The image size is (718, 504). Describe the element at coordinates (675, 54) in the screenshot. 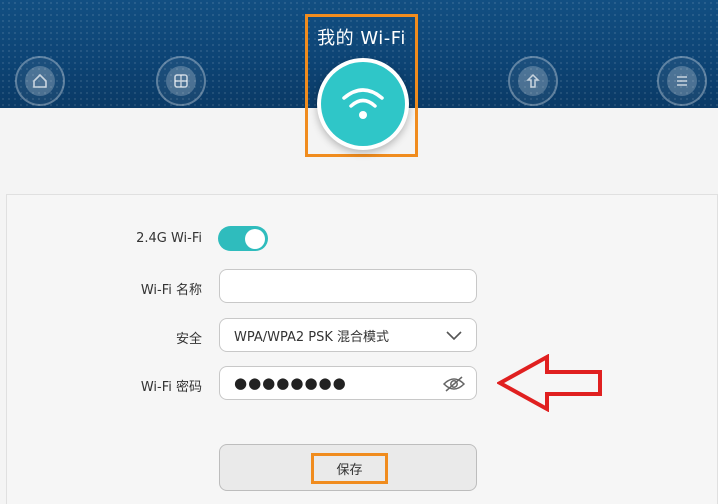

I see `nav-item-more` at that location.